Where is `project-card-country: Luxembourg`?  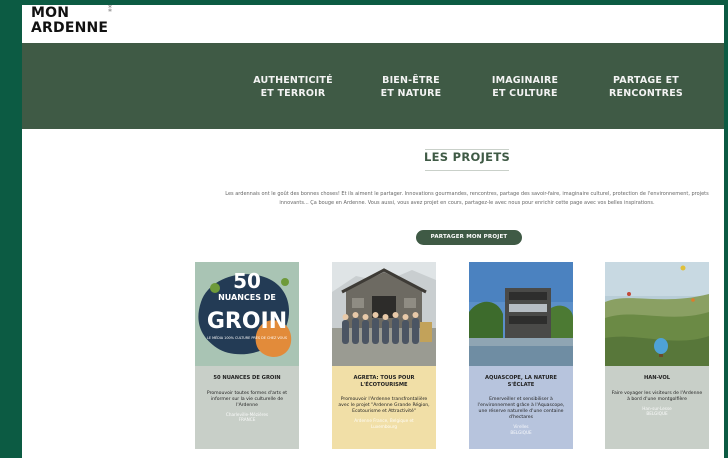
project-card-country: Luxembourg is located at coordinates (384, 426).